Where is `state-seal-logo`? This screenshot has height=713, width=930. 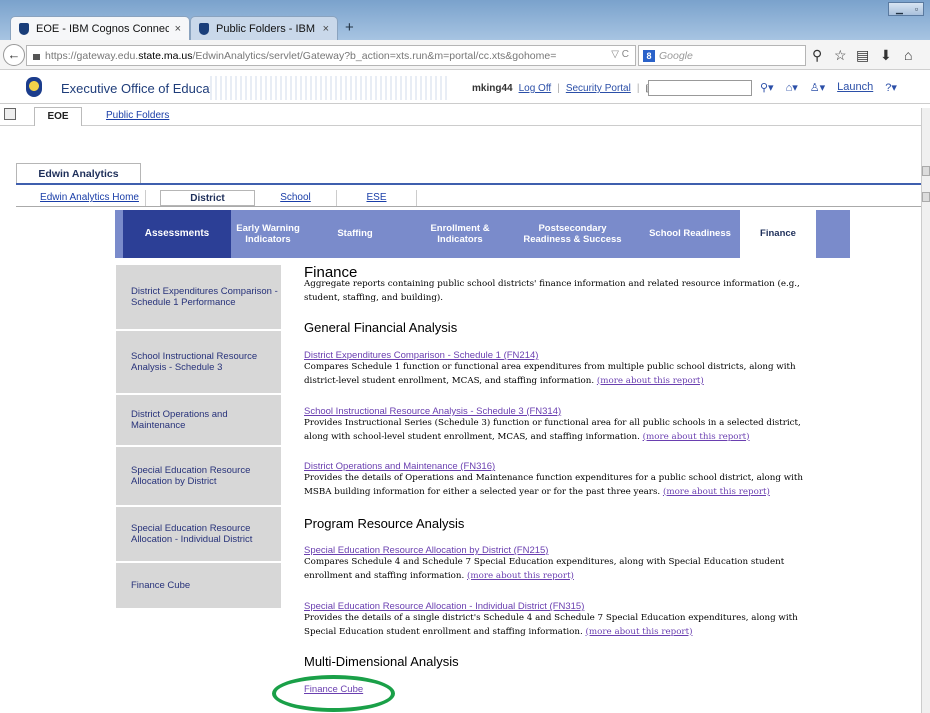
state-seal-logo is located at coordinates (34, 87).